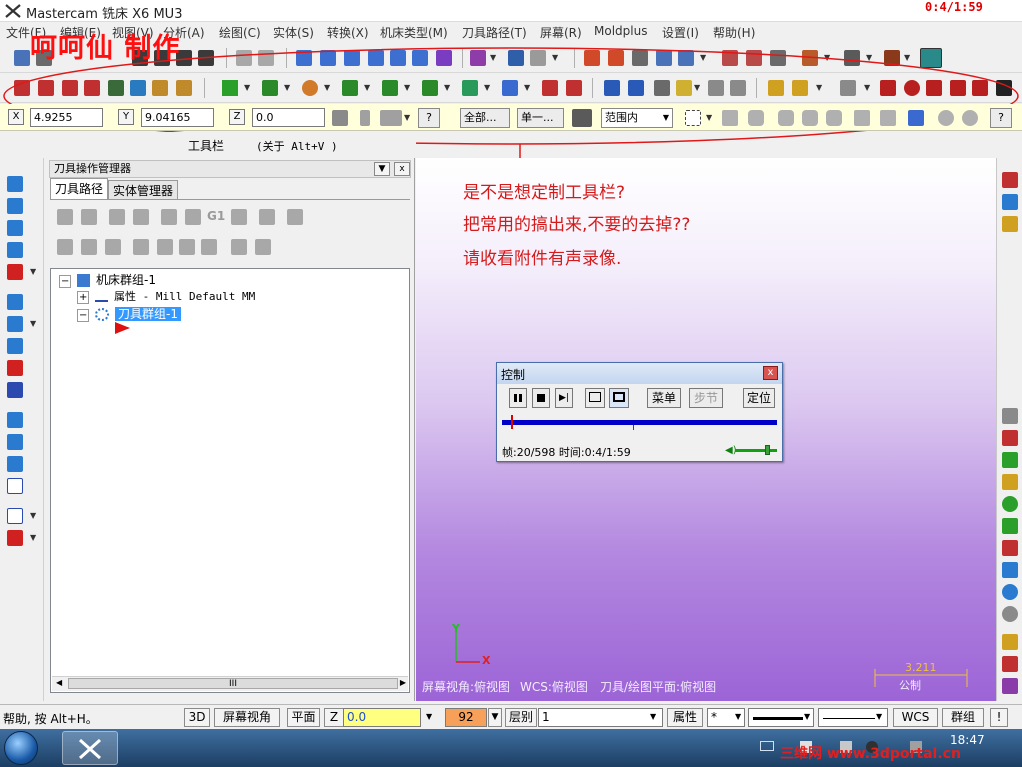 This screenshot has width=1022, height=767. I want to click on point-right-icon, so click(1010, 460).